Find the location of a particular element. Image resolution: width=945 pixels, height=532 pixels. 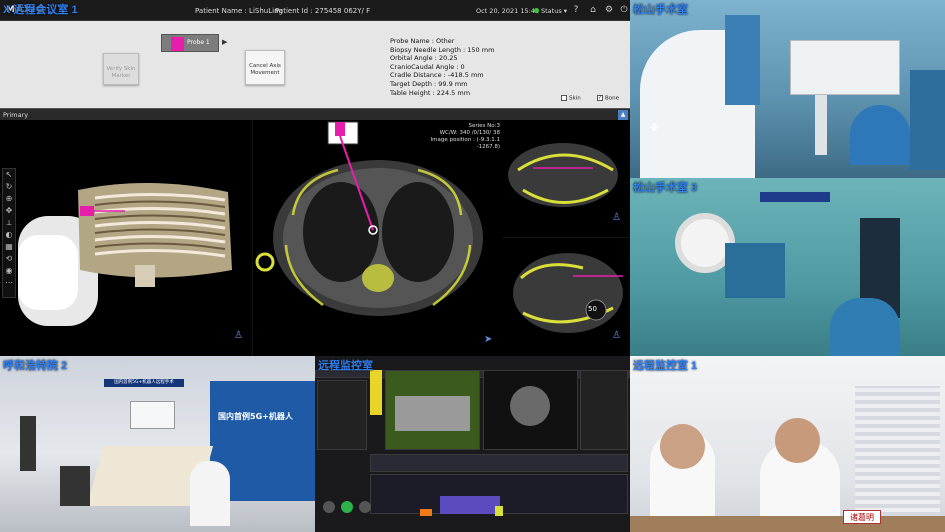

skin-checkbox: Skin is located at coordinates (571, 98).